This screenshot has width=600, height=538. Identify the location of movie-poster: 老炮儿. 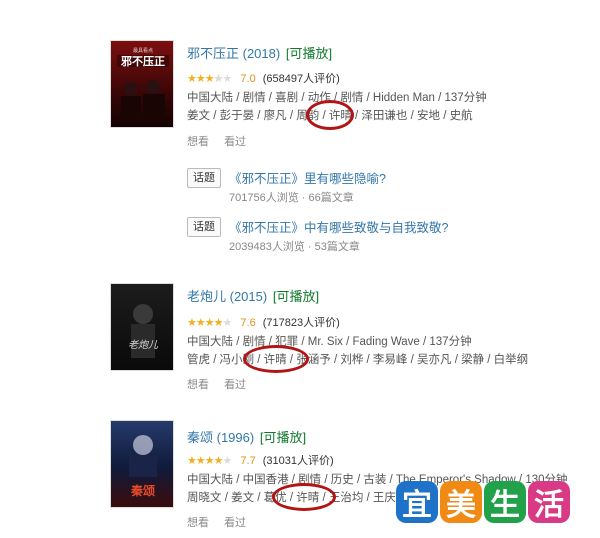
(142, 327).